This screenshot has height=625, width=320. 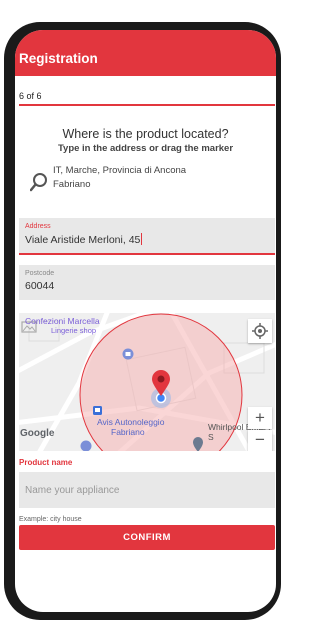 What do you see at coordinates (145, 148) in the screenshot?
I see `location-hint: Type in the address or drag the marker` at bounding box center [145, 148].